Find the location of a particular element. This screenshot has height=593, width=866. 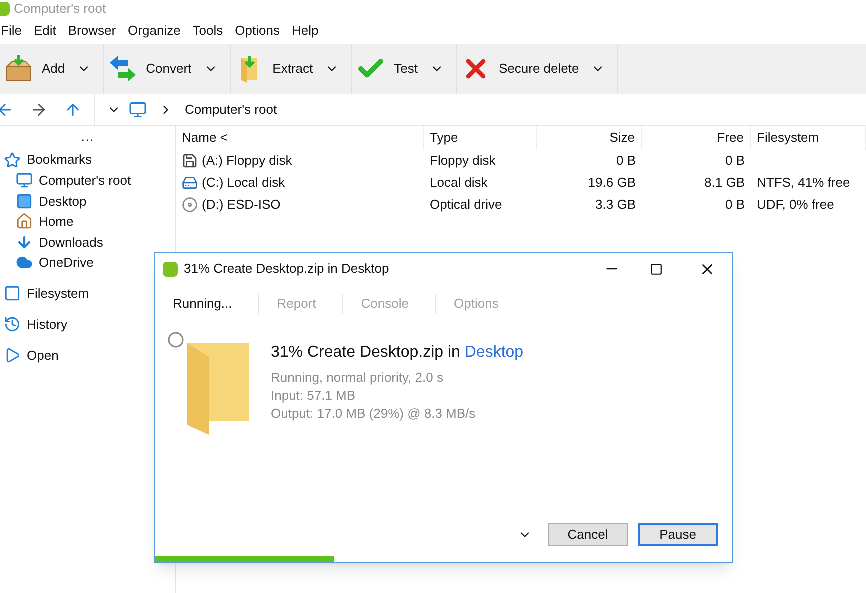

play-icon is located at coordinates (12, 355).